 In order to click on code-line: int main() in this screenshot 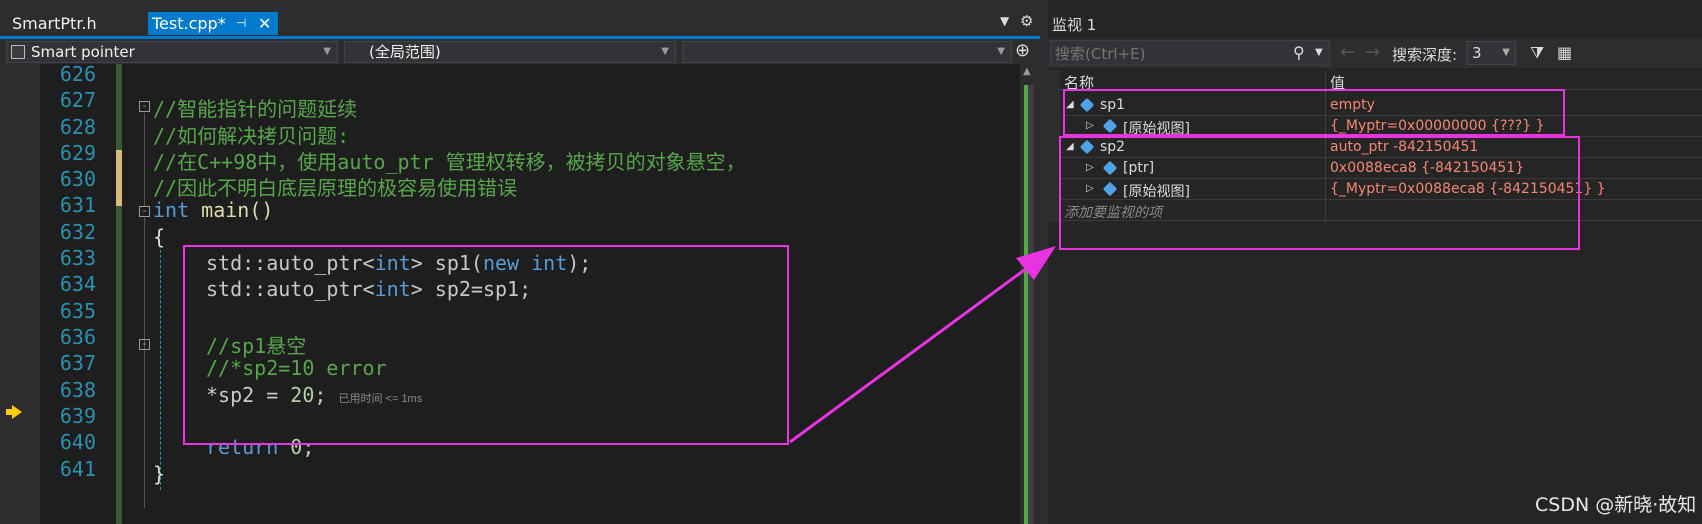, I will do `click(213, 210)`.